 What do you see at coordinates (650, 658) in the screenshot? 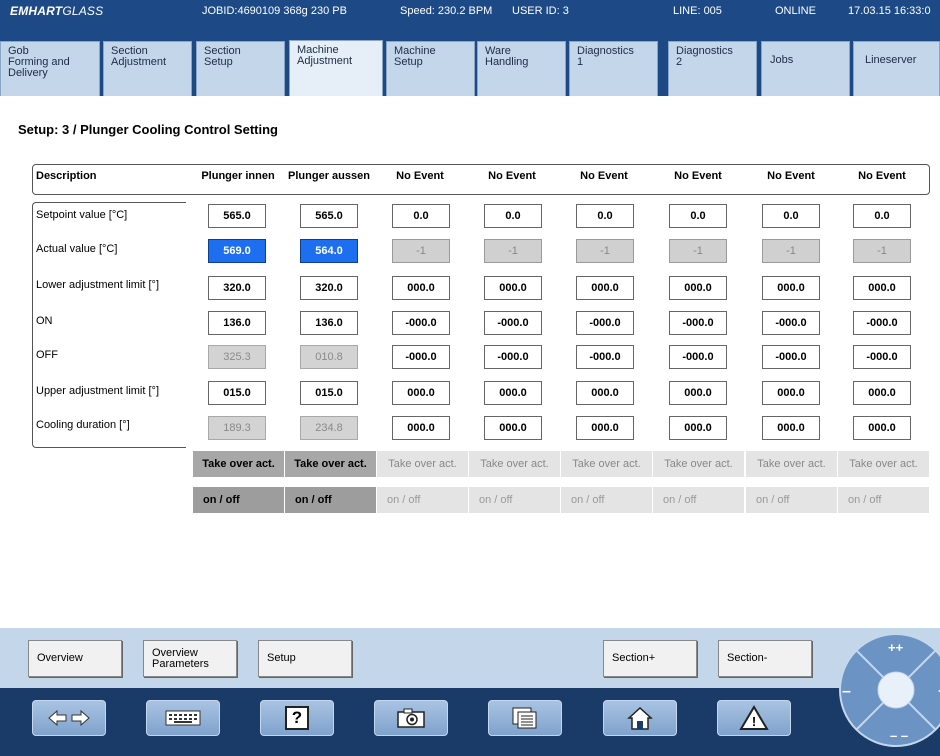
I see `section-plus-button: Section+` at bounding box center [650, 658].